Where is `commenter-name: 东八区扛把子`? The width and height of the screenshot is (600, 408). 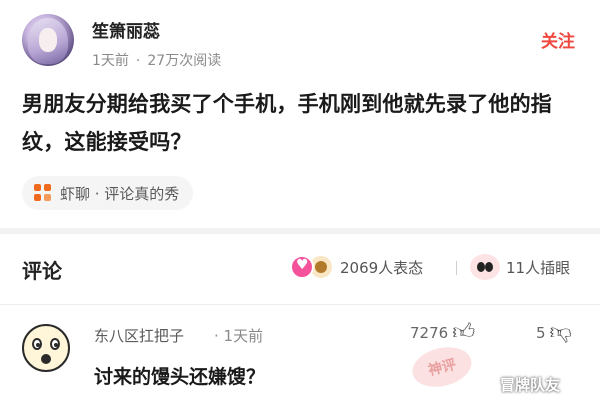
commenter-name: 东八区扛把子 is located at coordinates (139, 335).